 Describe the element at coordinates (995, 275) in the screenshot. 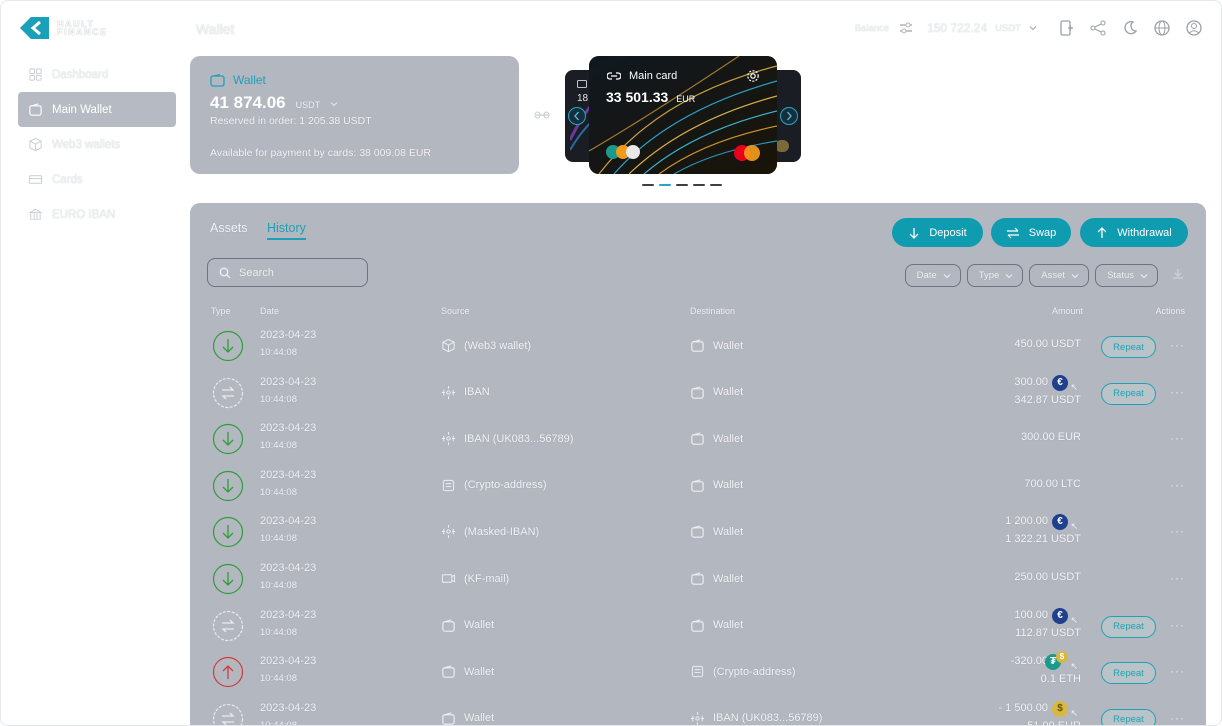

I see `filter-type: Type` at that location.